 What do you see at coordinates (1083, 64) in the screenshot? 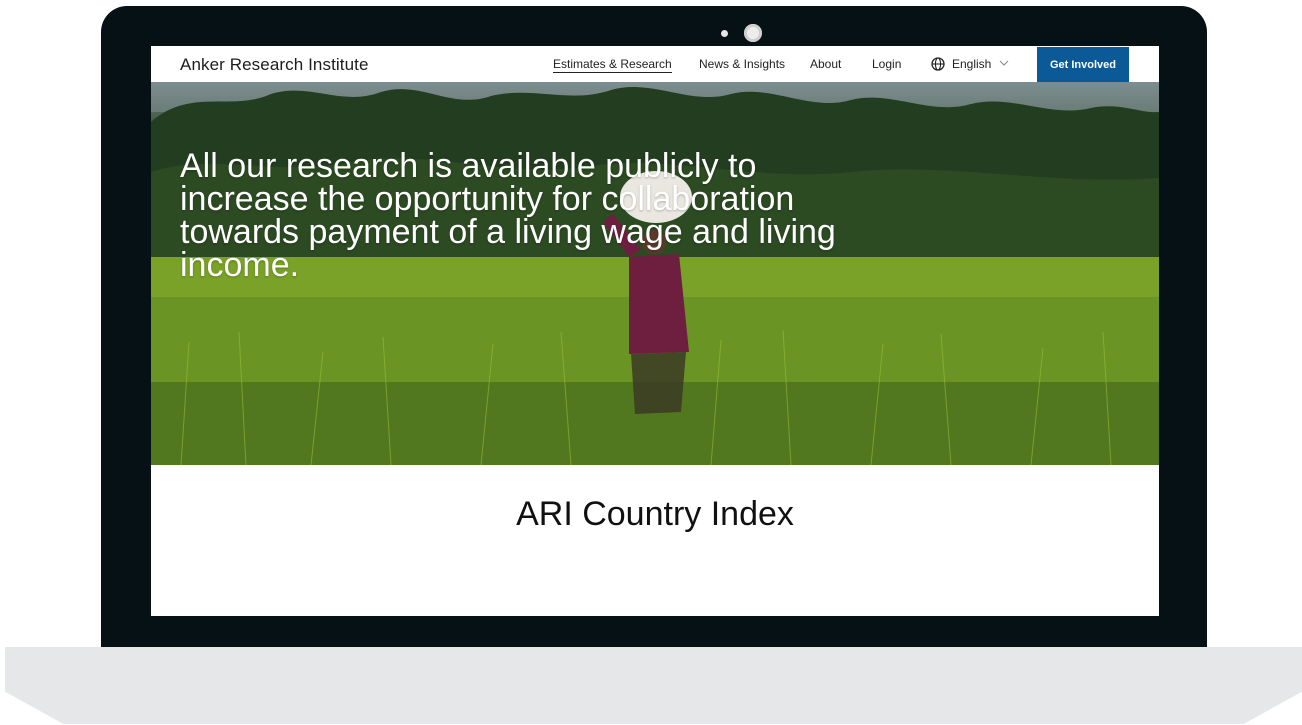
I see `get-involved-button: Get Involved` at bounding box center [1083, 64].